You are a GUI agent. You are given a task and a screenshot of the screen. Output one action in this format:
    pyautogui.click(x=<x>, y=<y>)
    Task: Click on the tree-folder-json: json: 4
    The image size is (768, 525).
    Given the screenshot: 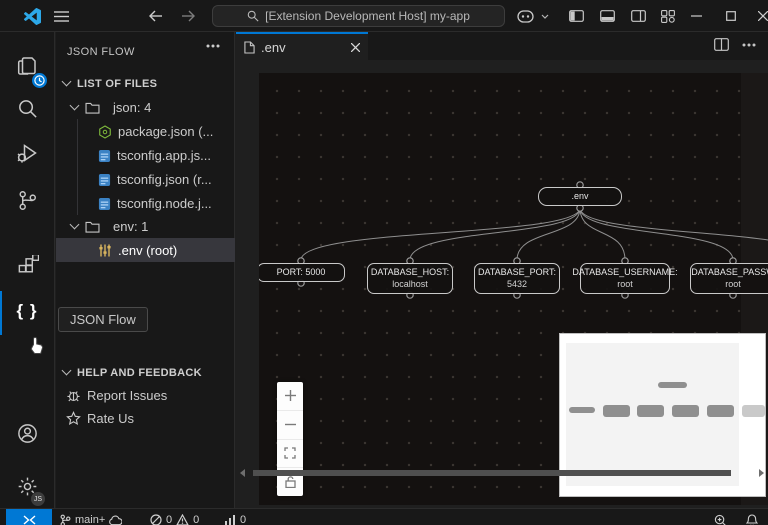 What is the action you would take?
    pyautogui.click(x=145, y=107)
    